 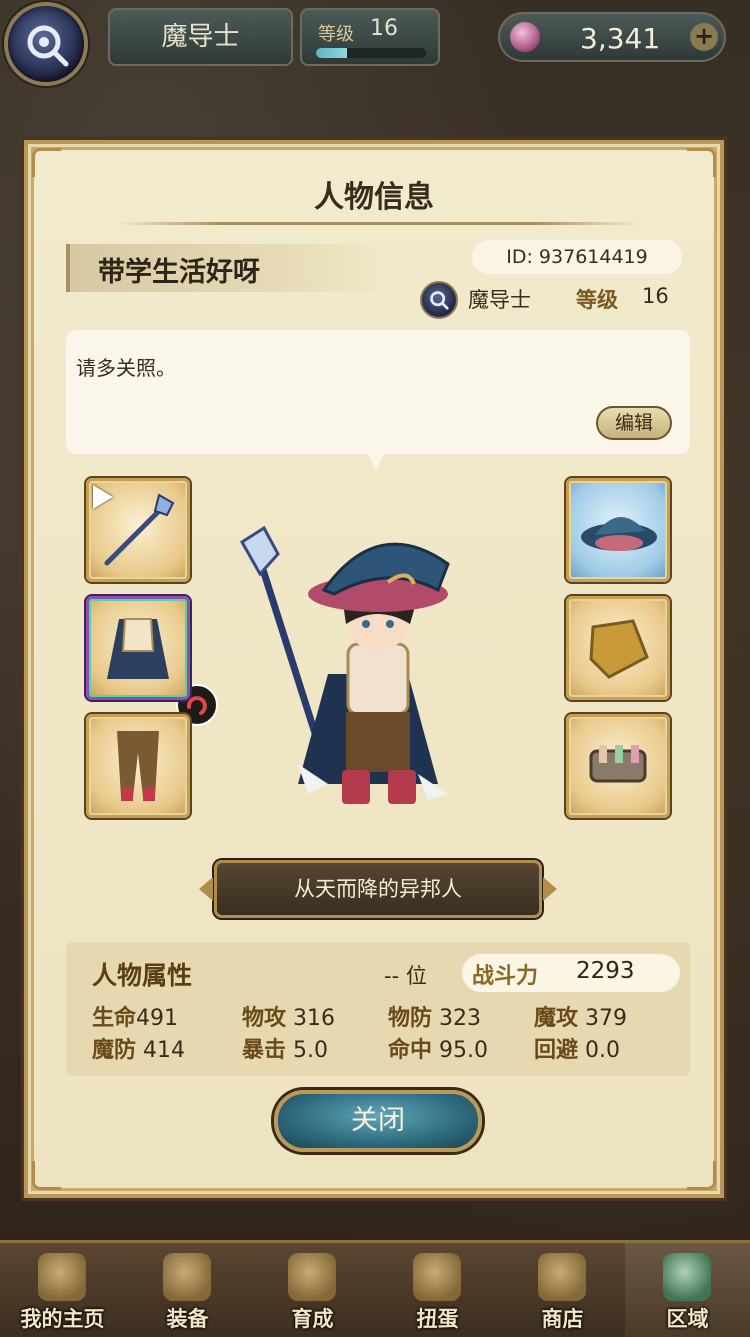 I want to click on shop-icon, so click(x=562, y=1277).